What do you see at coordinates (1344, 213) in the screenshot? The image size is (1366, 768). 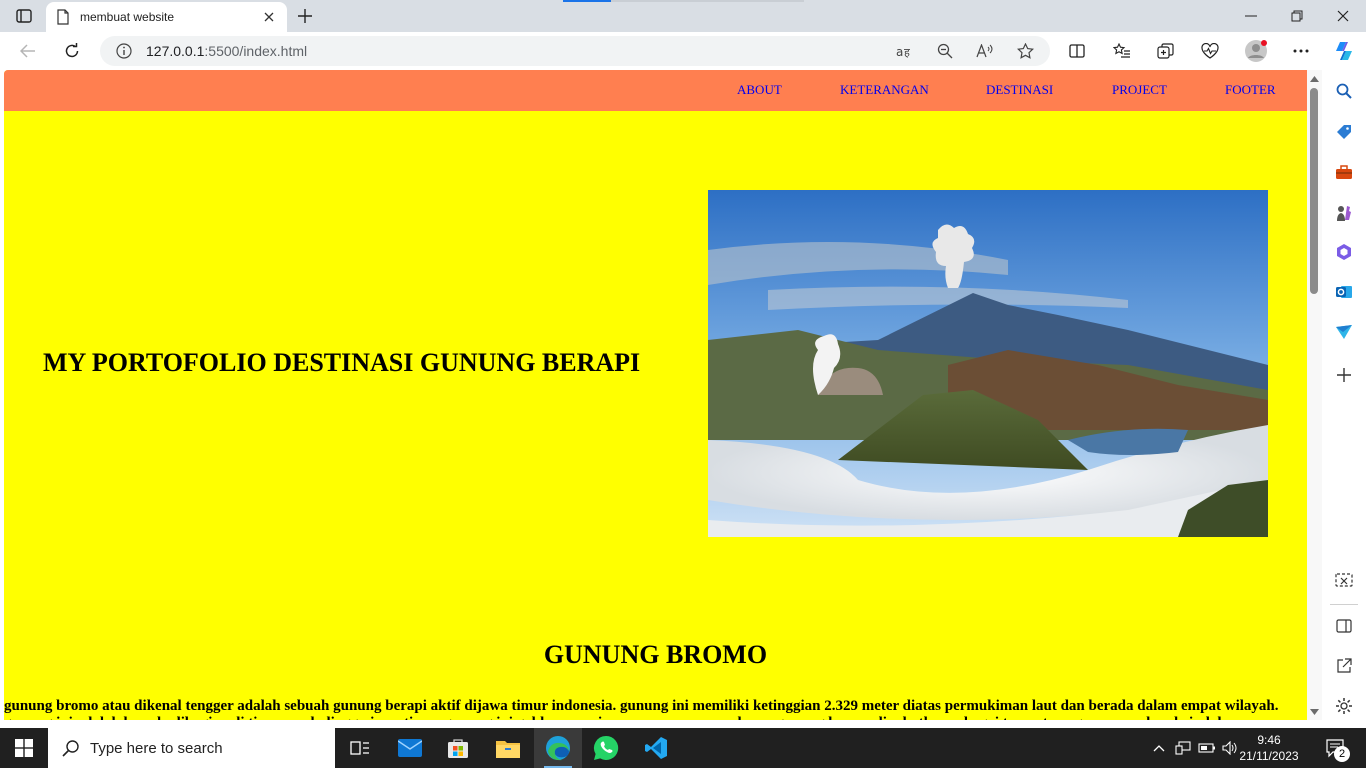 I see `sidebar-games-button` at bounding box center [1344, 213].